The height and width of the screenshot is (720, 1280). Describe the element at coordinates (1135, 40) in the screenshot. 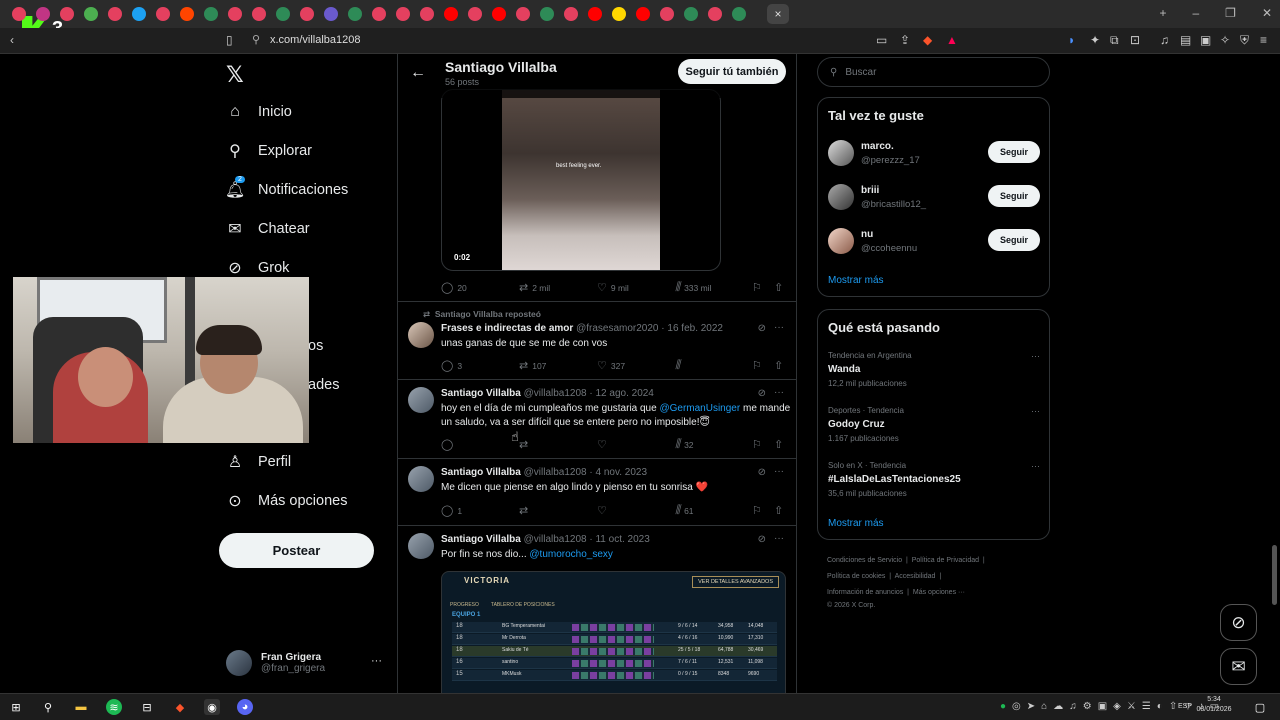

I see `screenshot-icon: ⊡` at that location.